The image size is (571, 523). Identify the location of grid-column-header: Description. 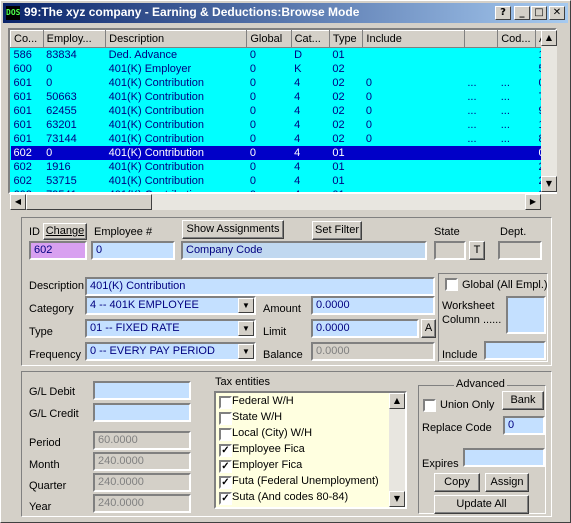
(176, 39).